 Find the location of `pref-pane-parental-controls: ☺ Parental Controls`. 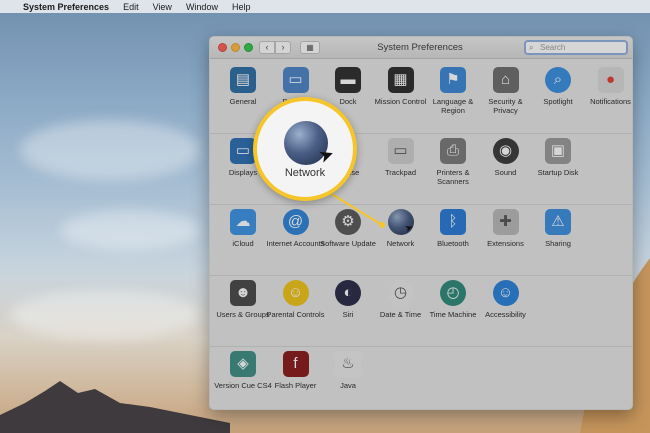

pref-pane-parental-controls: ☺ Parental Controls is located at coordinates (296, 311).